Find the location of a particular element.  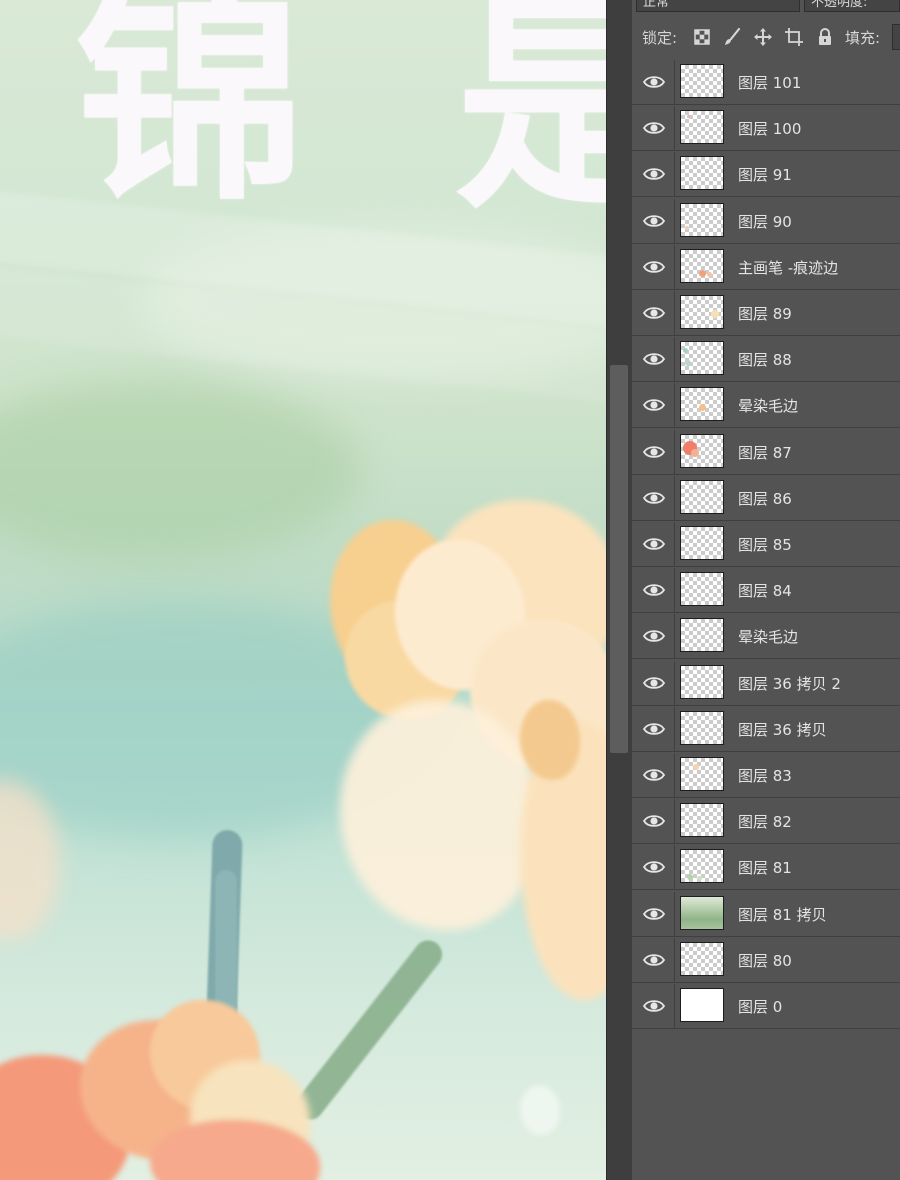

layer-row: 图层 81 拷贝 is located at coordinates (766, 914).